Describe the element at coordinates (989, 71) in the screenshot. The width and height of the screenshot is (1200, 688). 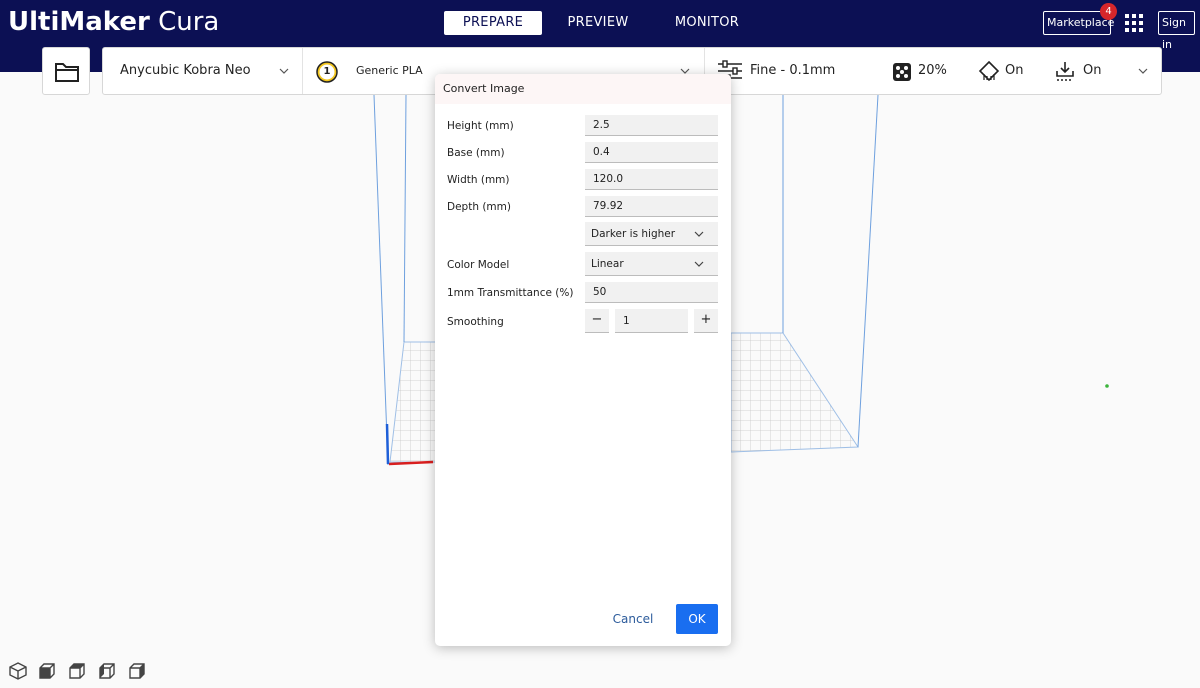
I see `support-icon` at that location.